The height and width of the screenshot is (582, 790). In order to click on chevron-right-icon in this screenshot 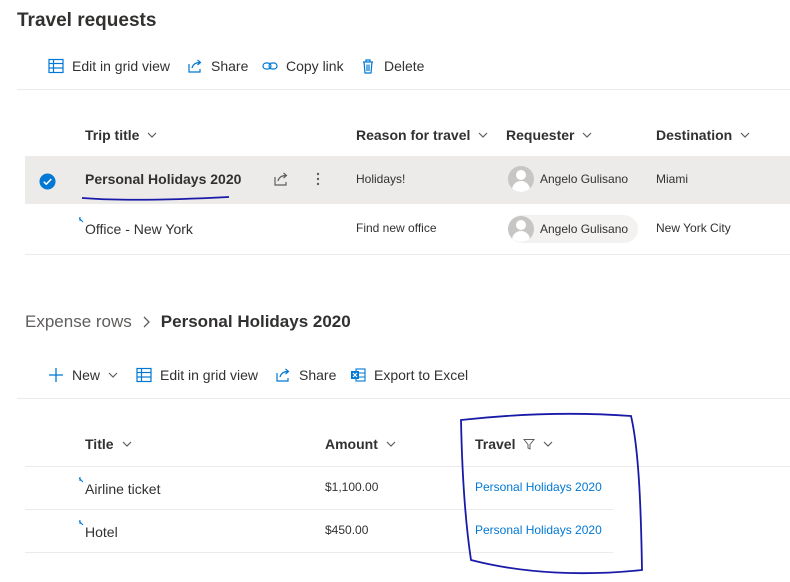, I will do `click(146, 322)`.